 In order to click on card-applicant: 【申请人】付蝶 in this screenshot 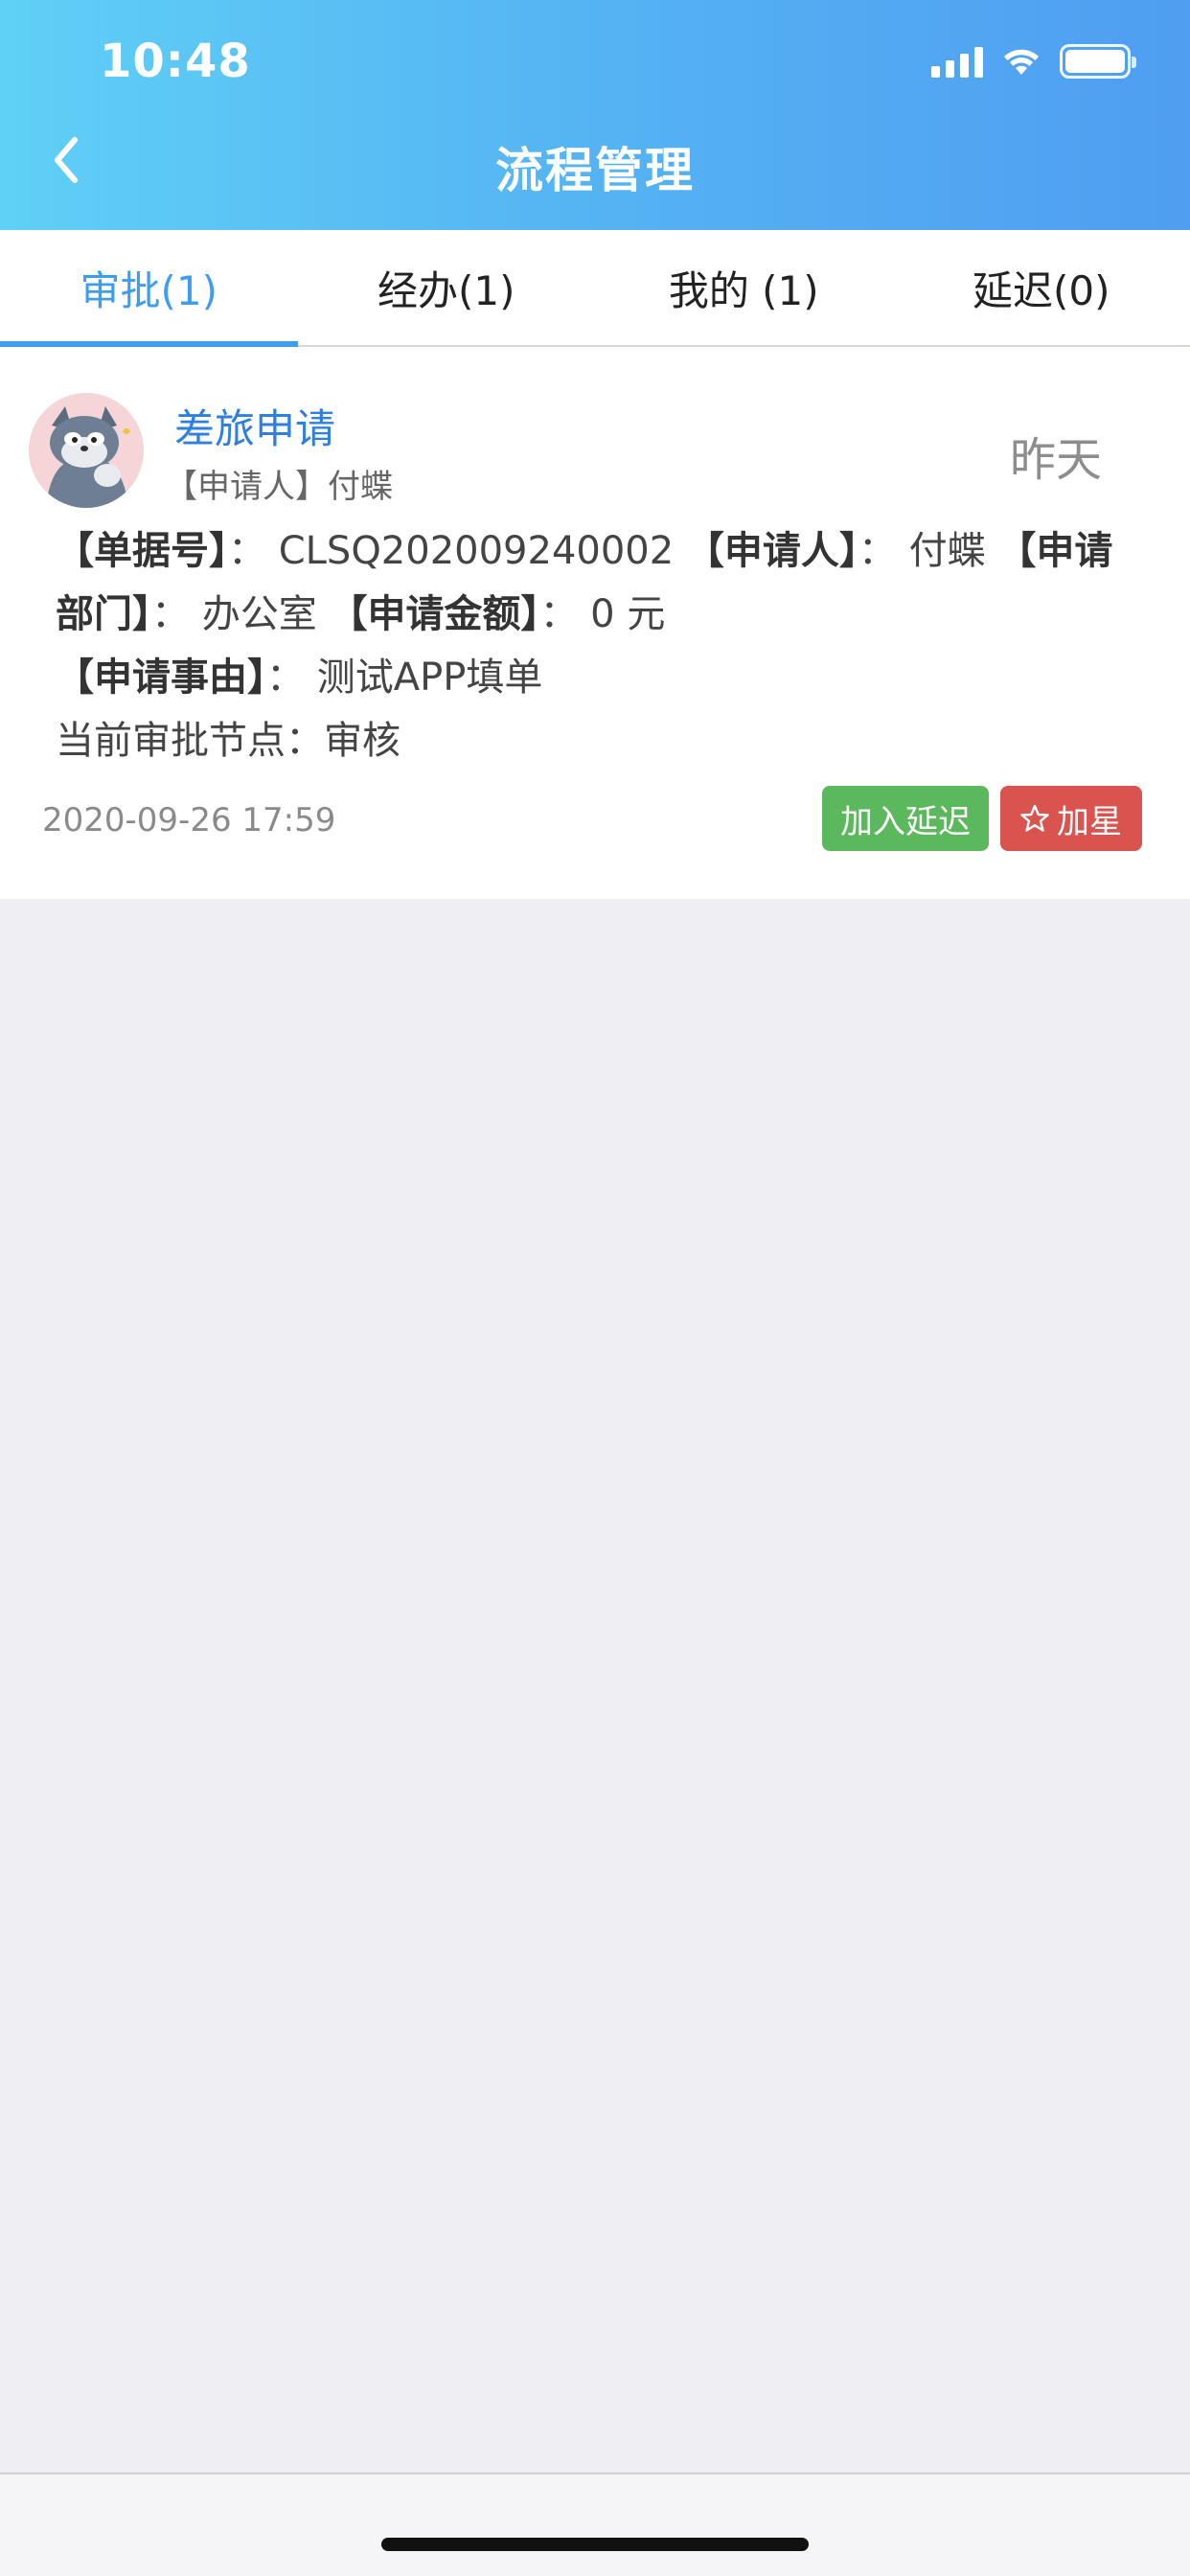, I will do `click(279, 487)`.